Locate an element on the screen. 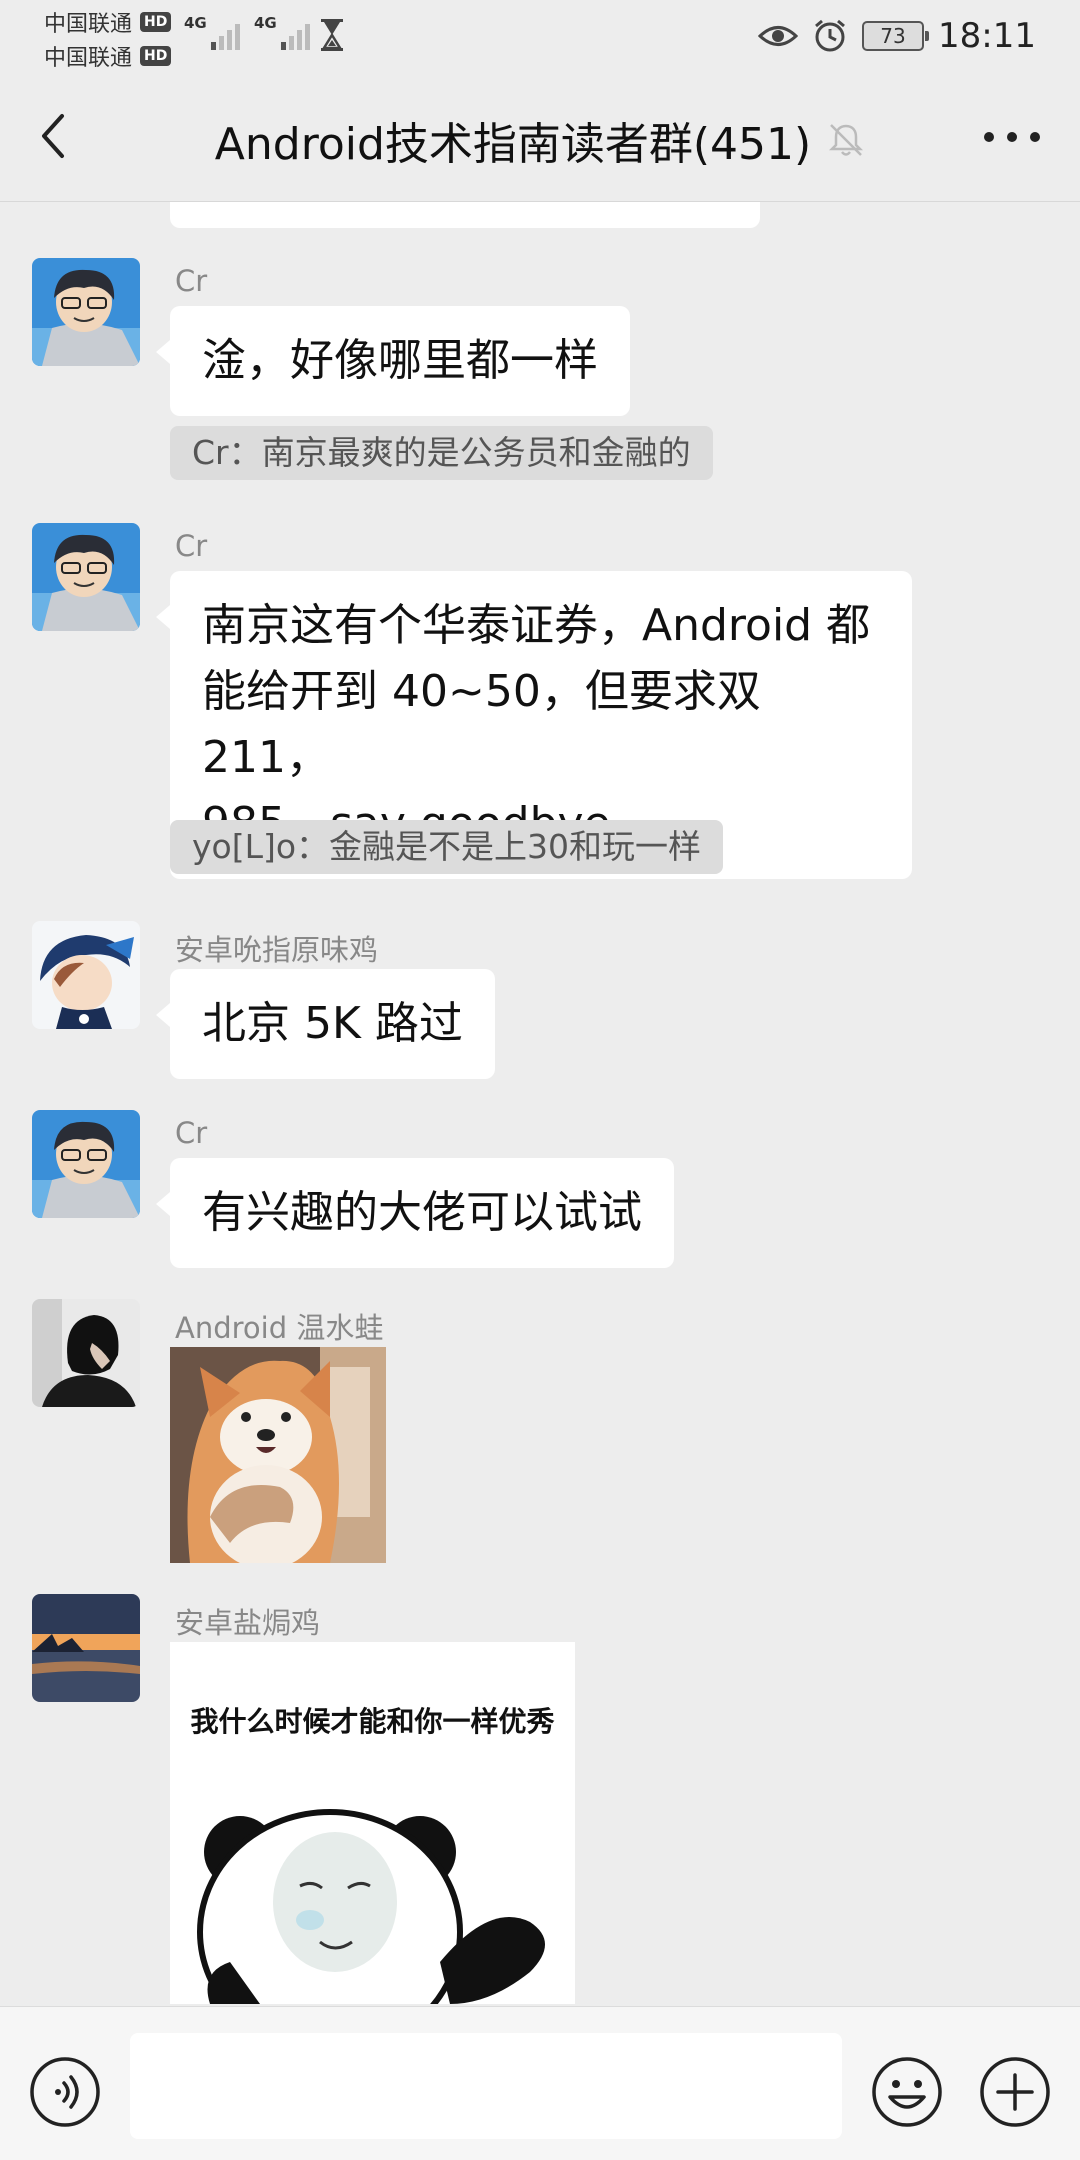 This screenshot has height=2160, width=1080. quote-text: yo[L]o：金融是不是上30和玩一样 is located at coordinates (447, 846).